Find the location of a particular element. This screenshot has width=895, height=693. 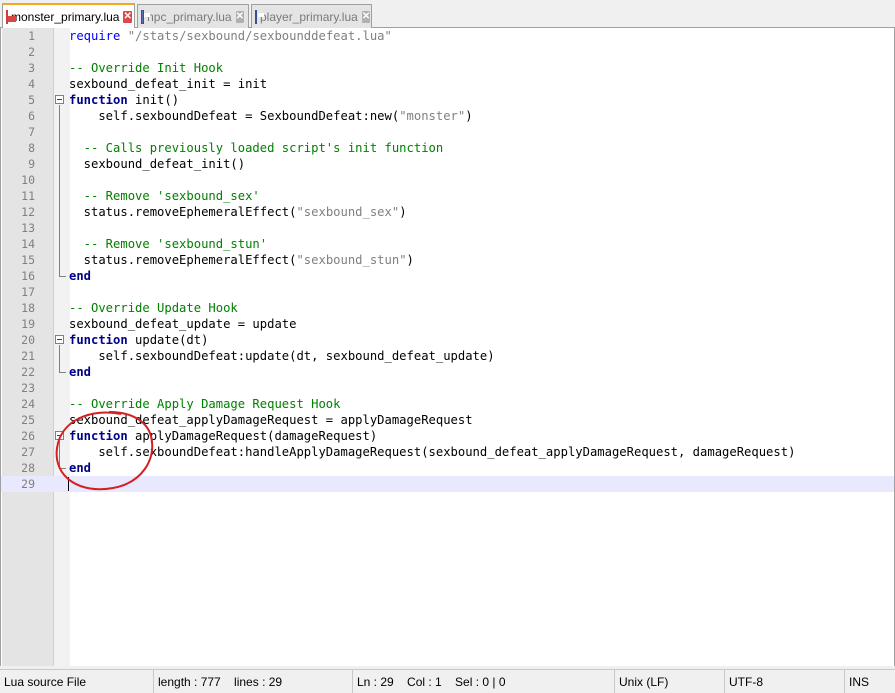

eol-indicator: Unix (LF) is located at coordinates (669, 681).